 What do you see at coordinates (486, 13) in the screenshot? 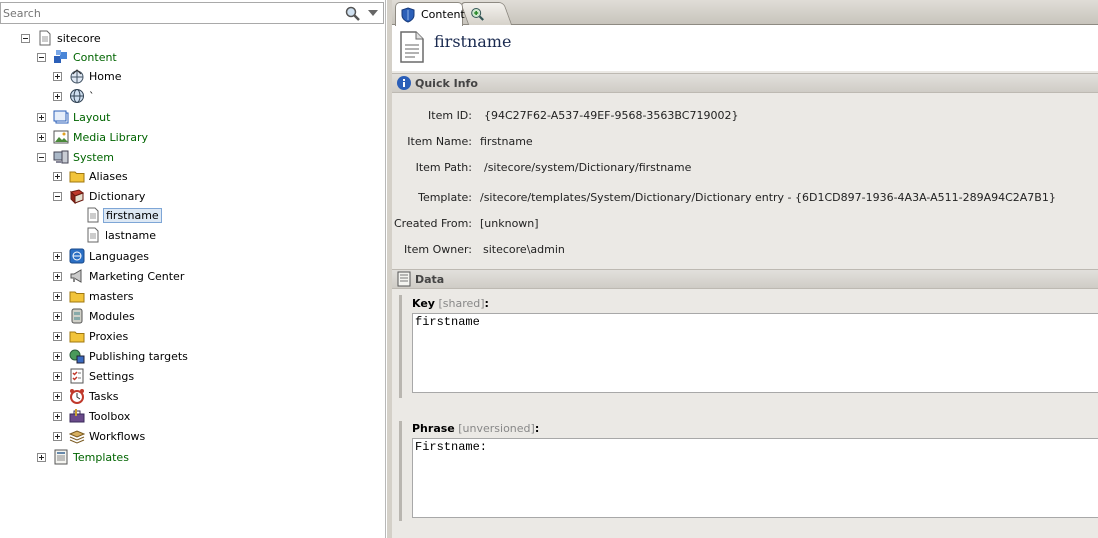
I see `tab-search` at bounding box center [486, 13].